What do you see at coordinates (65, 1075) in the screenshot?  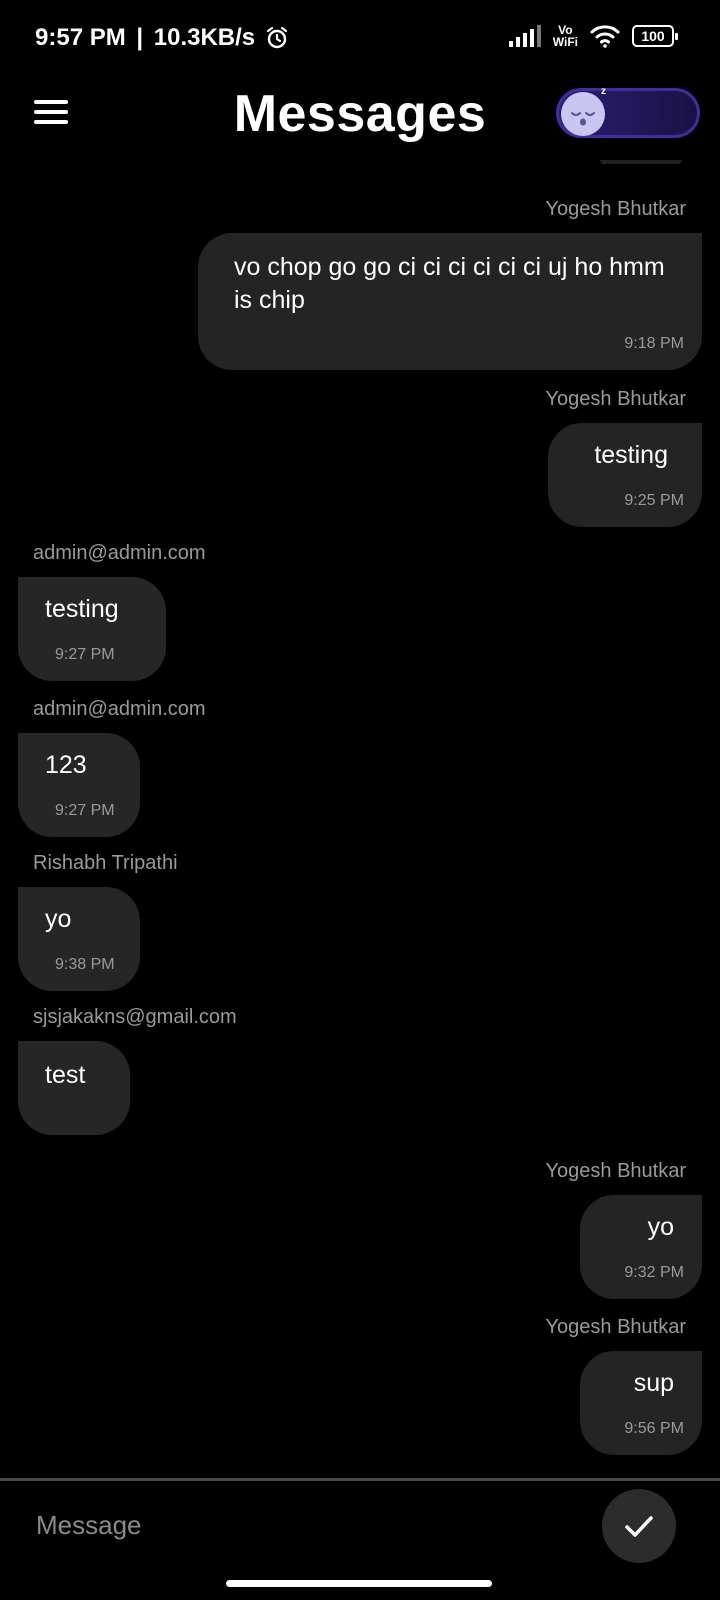 I see `message-text: test` at bounding box center [65, 1075].